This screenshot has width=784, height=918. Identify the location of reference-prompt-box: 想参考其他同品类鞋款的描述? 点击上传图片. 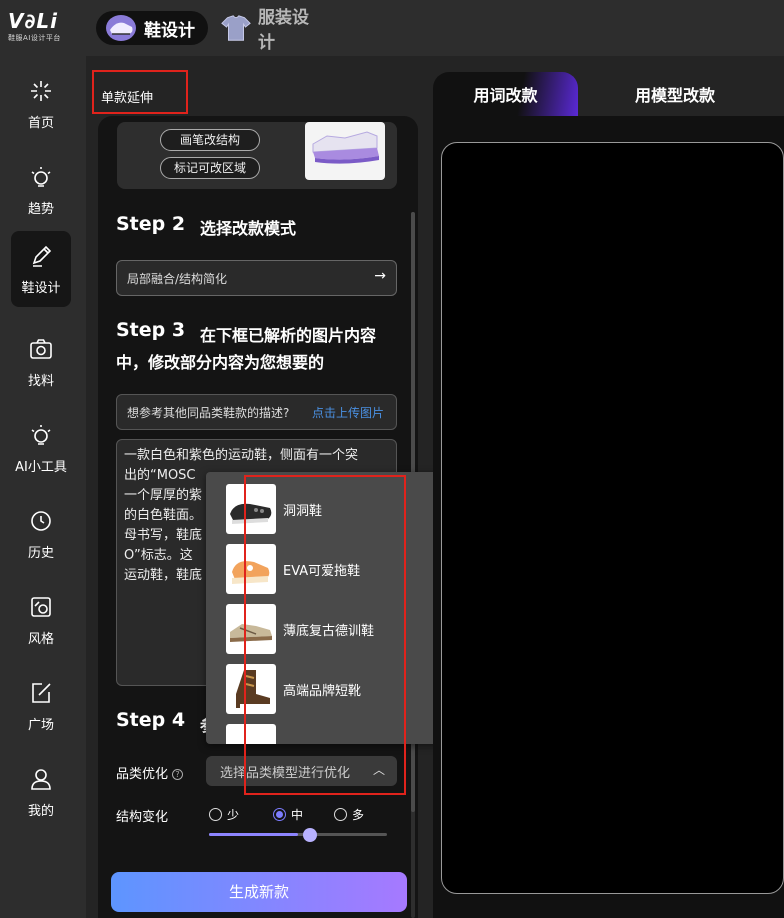
(256, 412).